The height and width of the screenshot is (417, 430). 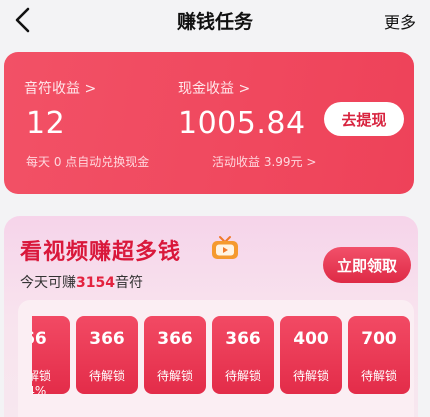 I want to click on reward-tile: 366 待解锁44%, so click(x=51, y=355).